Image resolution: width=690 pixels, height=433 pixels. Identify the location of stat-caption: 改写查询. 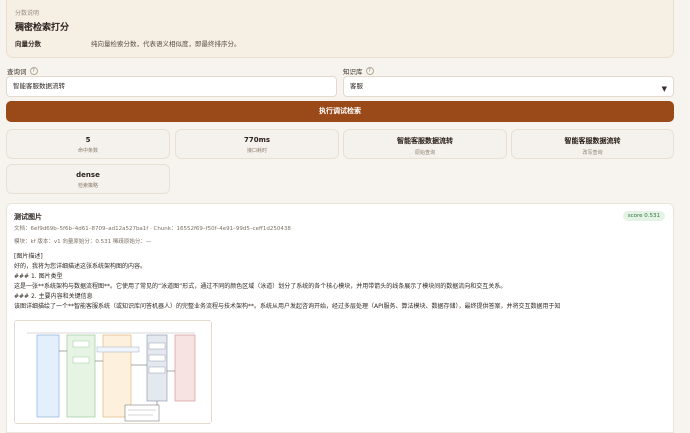
(592, 153).